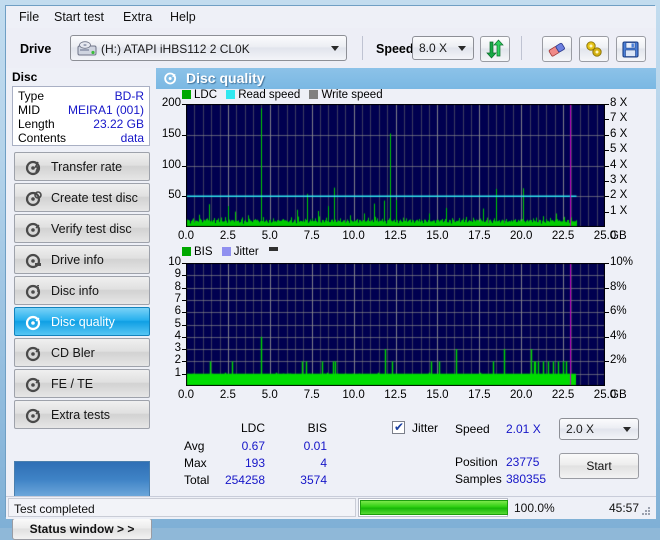  I want to click on legend-swatch-read-speed, so click(231, 94).